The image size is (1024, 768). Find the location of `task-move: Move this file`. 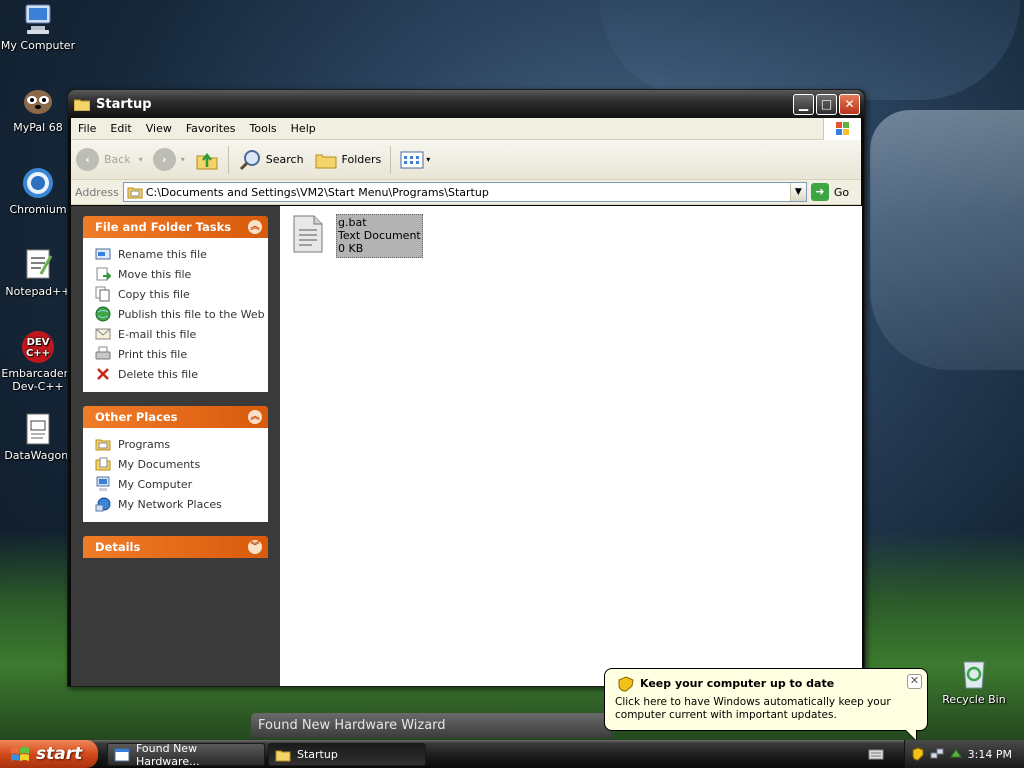

task-move: Move this file is located at coordinates (181, 274).